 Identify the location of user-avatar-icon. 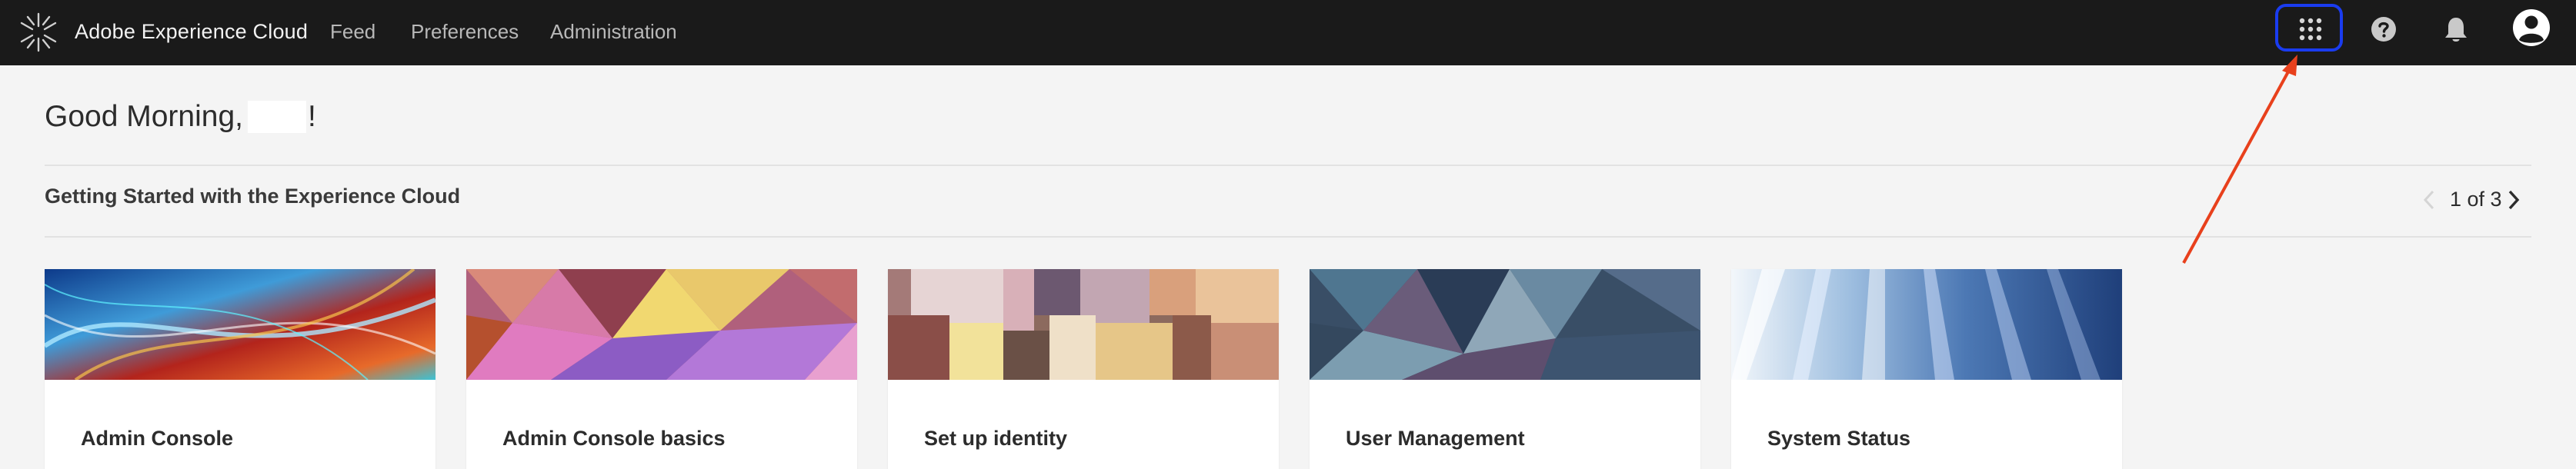
(2531, 28).